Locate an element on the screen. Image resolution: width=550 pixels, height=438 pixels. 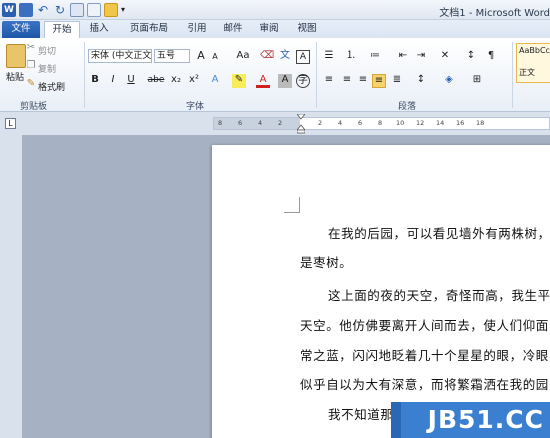
watermark-bar is located at coordinates (396, 420).